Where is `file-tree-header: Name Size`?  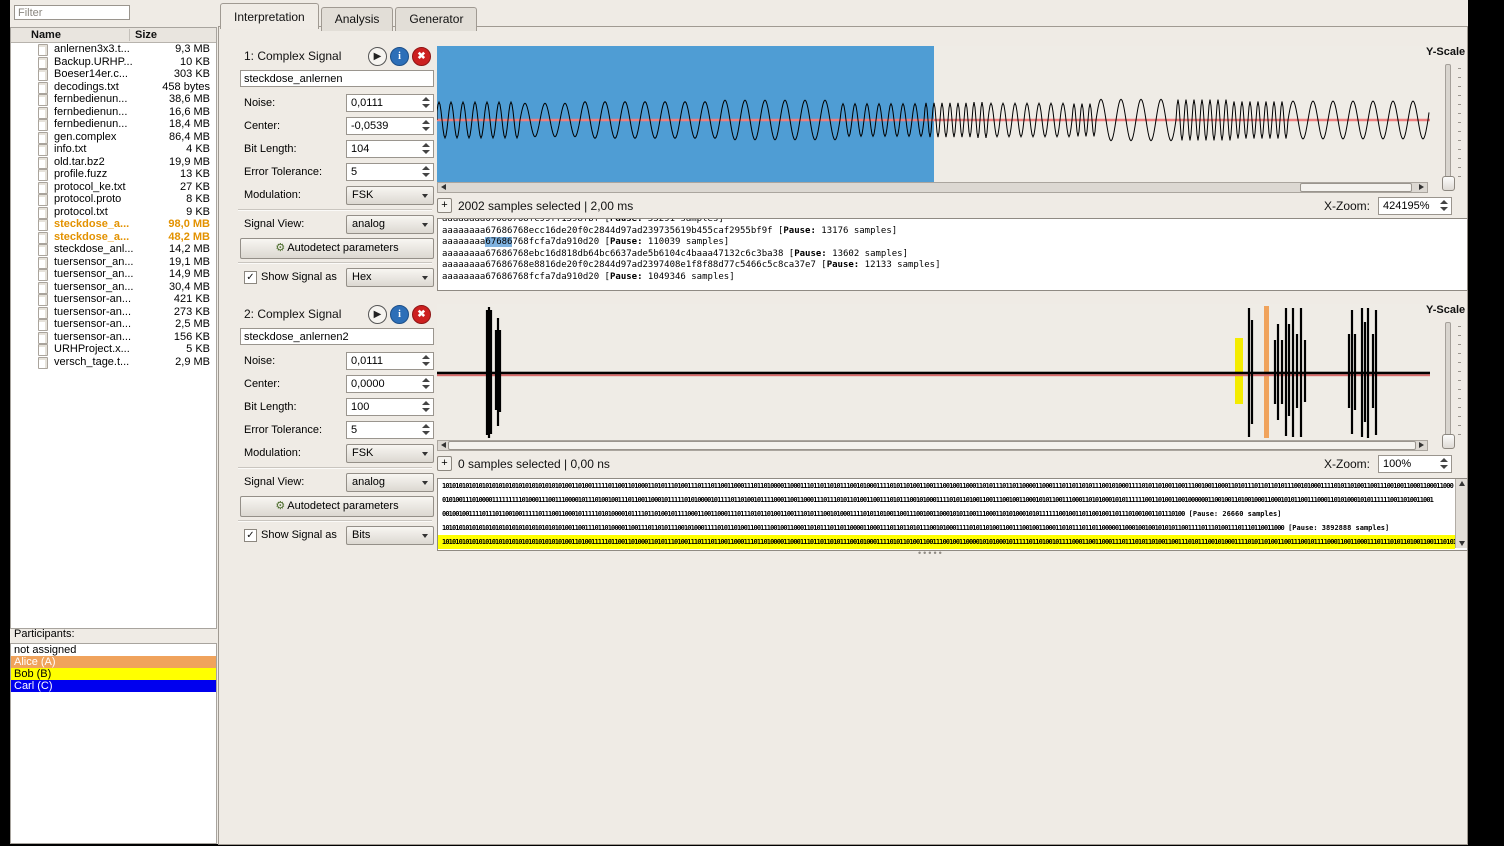
file-tree-header: Name Size is located at coordinates (113, 35).